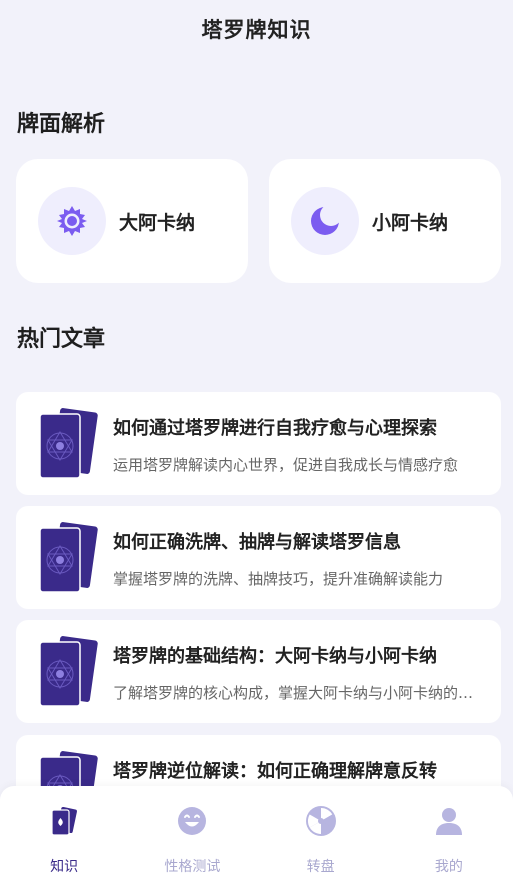 The width and height of the screenshot is (513, 888). I want to click on tab-wheel: 转盘, so click(321, 837).